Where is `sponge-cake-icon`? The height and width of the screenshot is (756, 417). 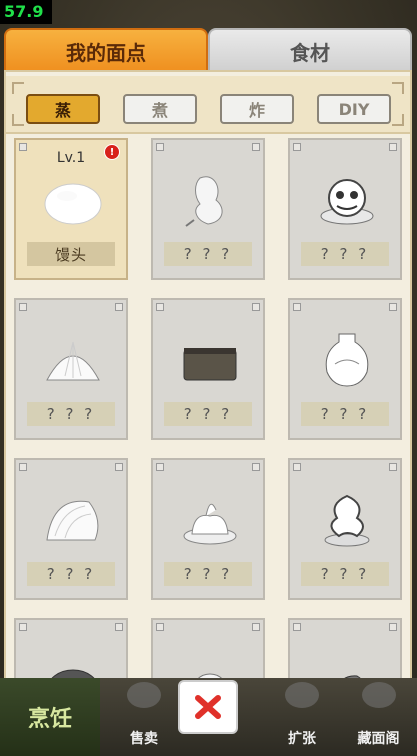
sponge-cake-icon is located at coordinates (210, 364).